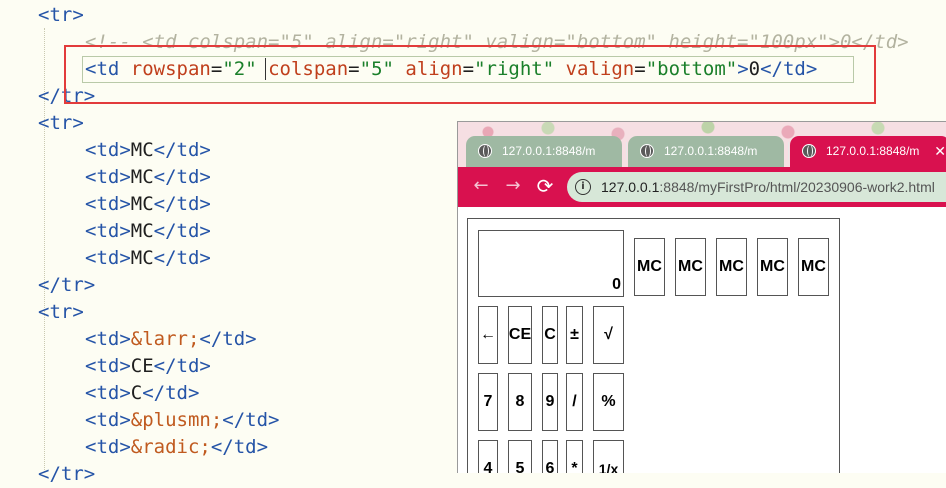 This screenshot has width=946, height=488. I want to click on code-line: <td>&plusmn;</td>, so click(182, 420).